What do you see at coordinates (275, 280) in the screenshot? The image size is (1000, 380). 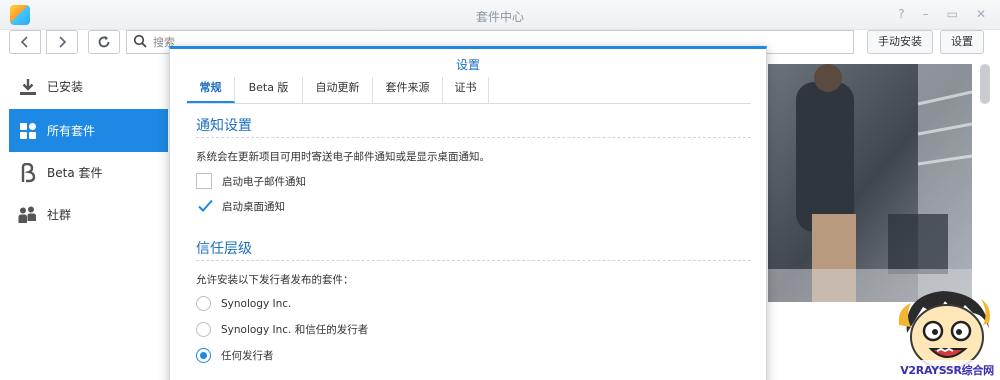 I see `trust-level-description: 允许安装以下发行者发布的套件：` at bounding box center [275, 280].